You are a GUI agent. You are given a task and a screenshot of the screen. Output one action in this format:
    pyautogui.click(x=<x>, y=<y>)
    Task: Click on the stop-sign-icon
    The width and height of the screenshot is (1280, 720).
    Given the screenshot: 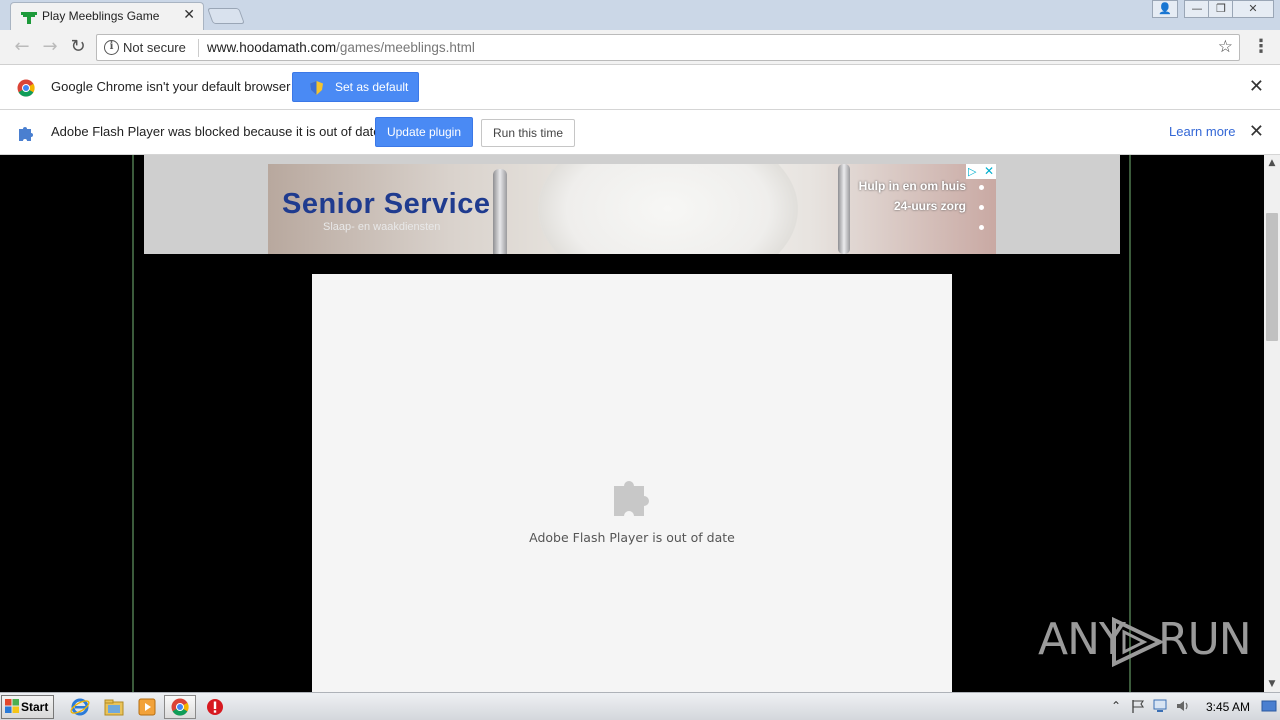 What is the action you would take?
    pyautogui.click(x=215, y=707)
    